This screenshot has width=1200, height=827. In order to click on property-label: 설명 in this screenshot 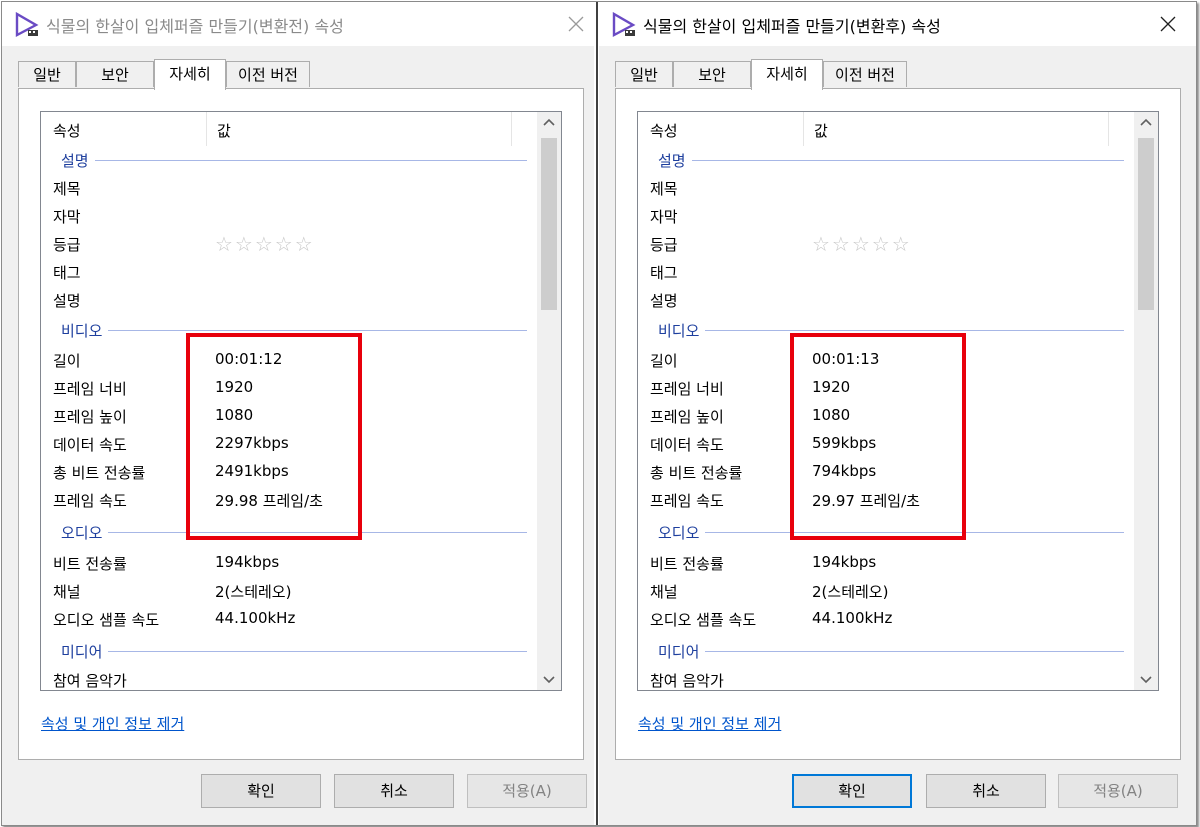, I will do `click(67, 301)`.